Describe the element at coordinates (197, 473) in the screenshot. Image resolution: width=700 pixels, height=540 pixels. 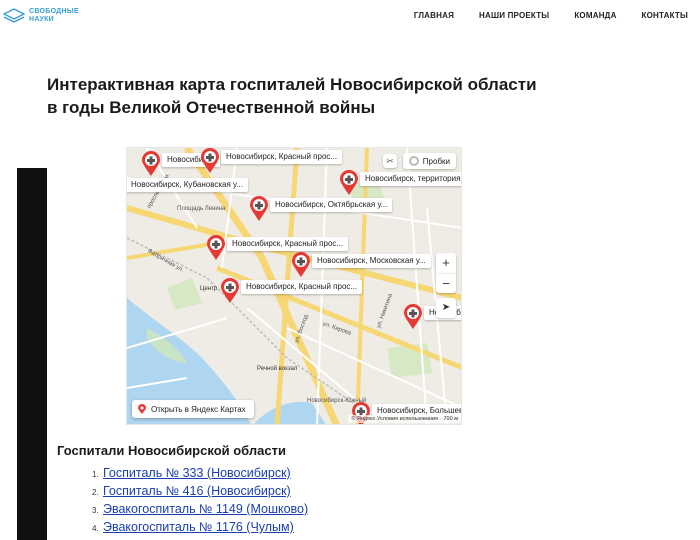
I see `hospital-link: Госпиталь № 333 (Новосибирск)` at that location.